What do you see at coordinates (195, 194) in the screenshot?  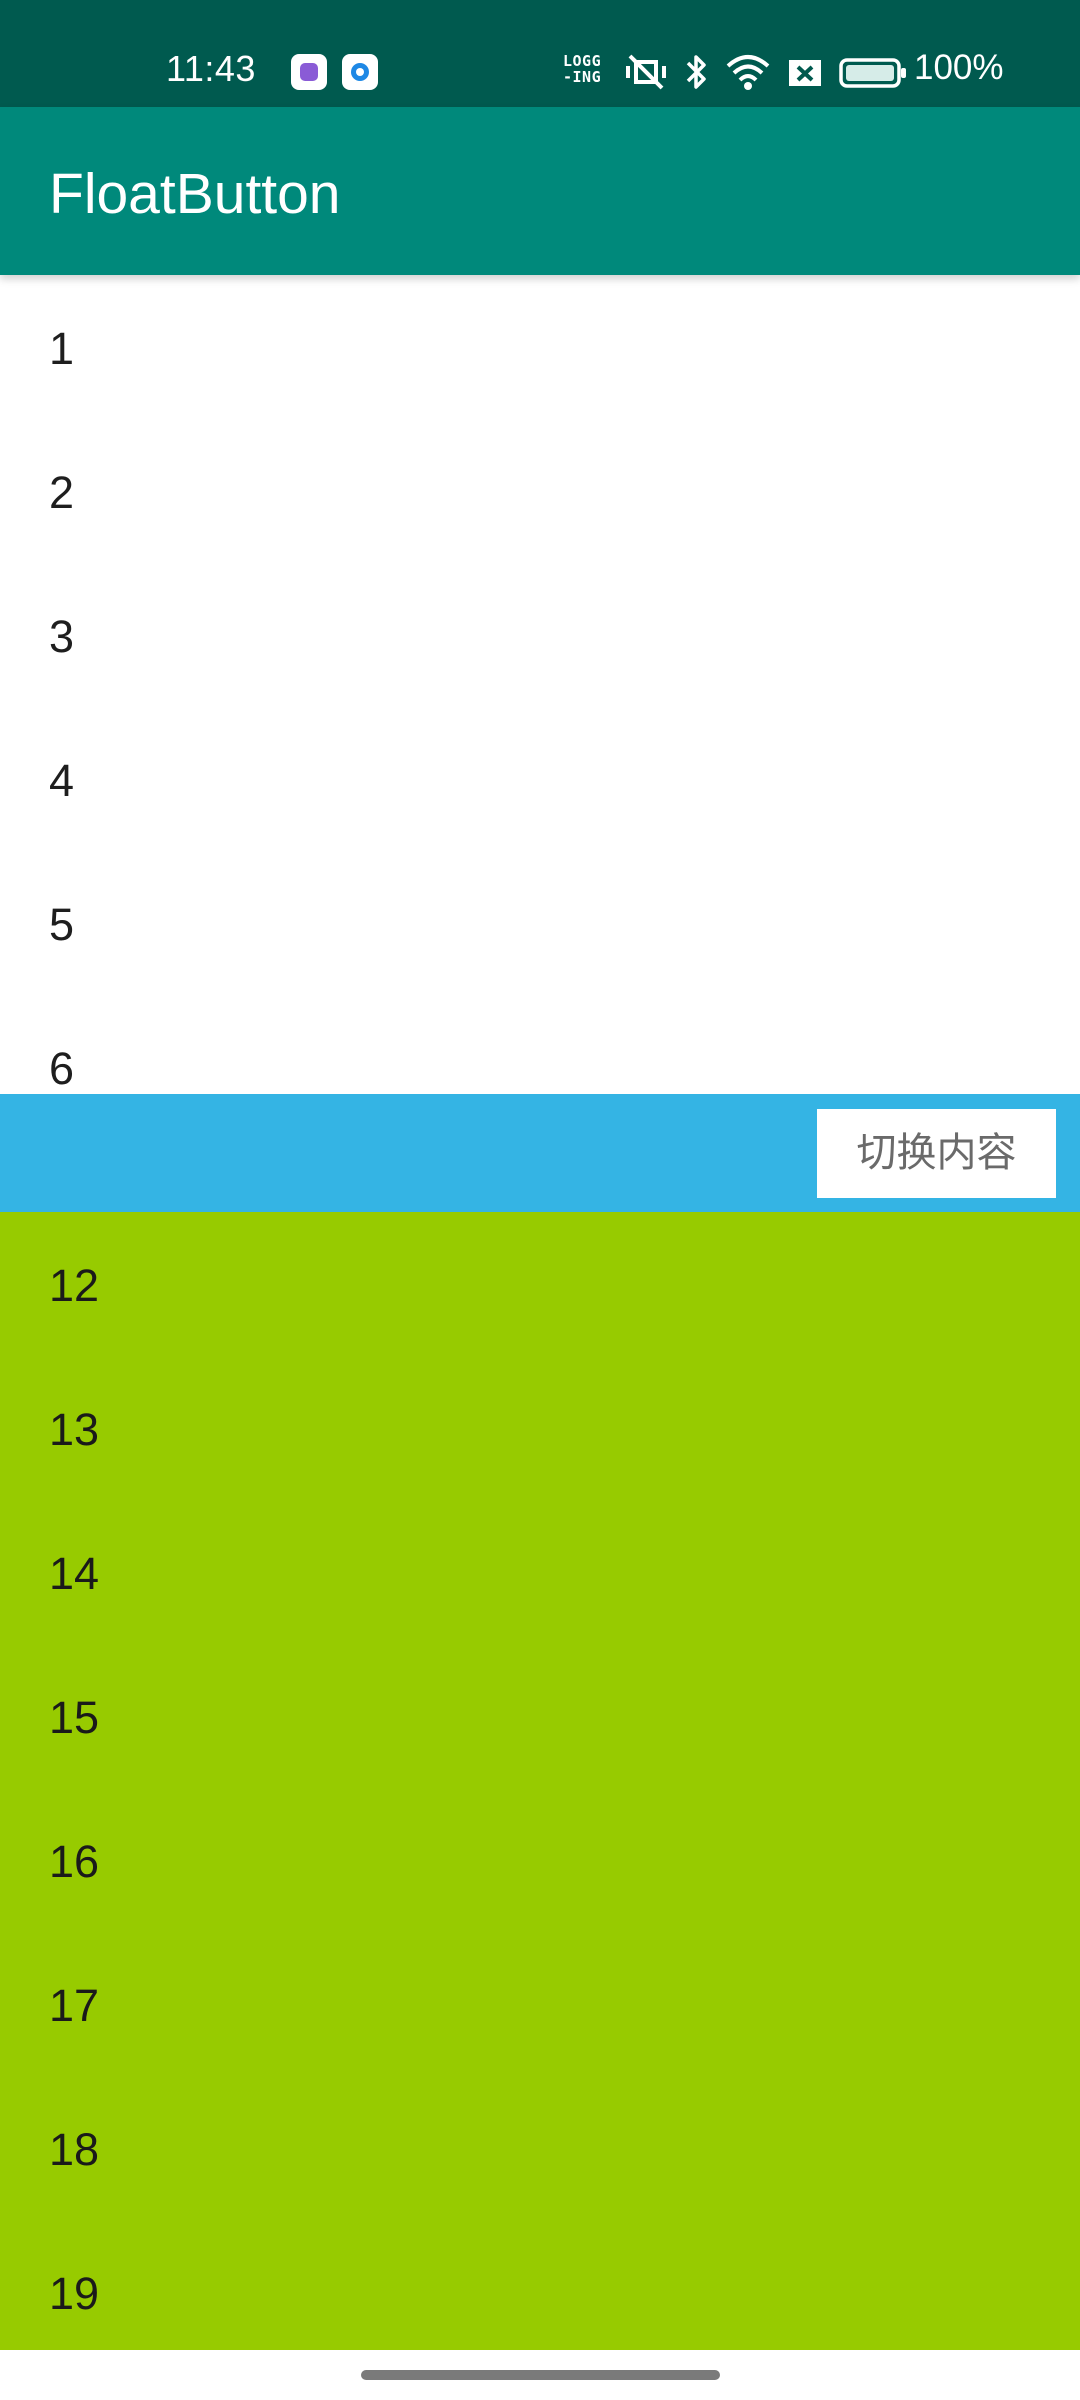 I see `page-title: FloatButton` at bounding box center [195, 194].